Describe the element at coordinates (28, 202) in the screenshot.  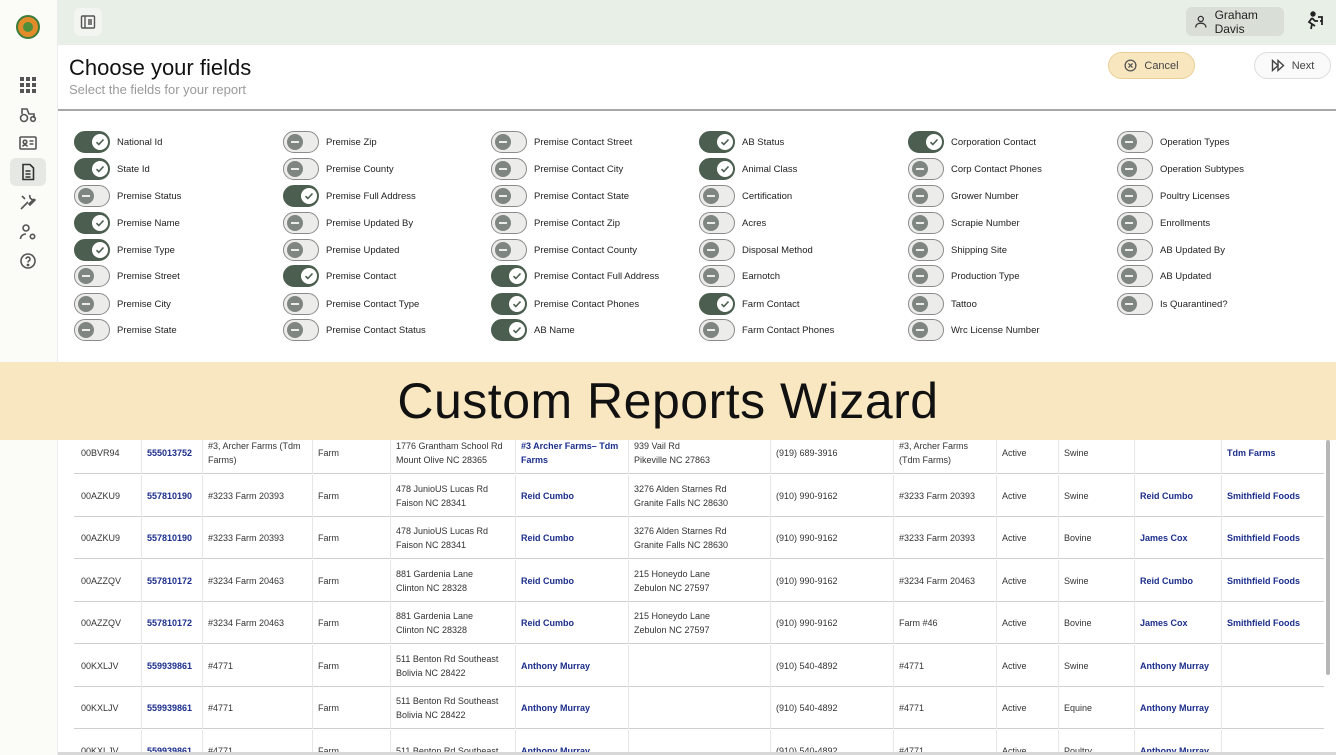
I see `sidebar-item-tools` at that location.